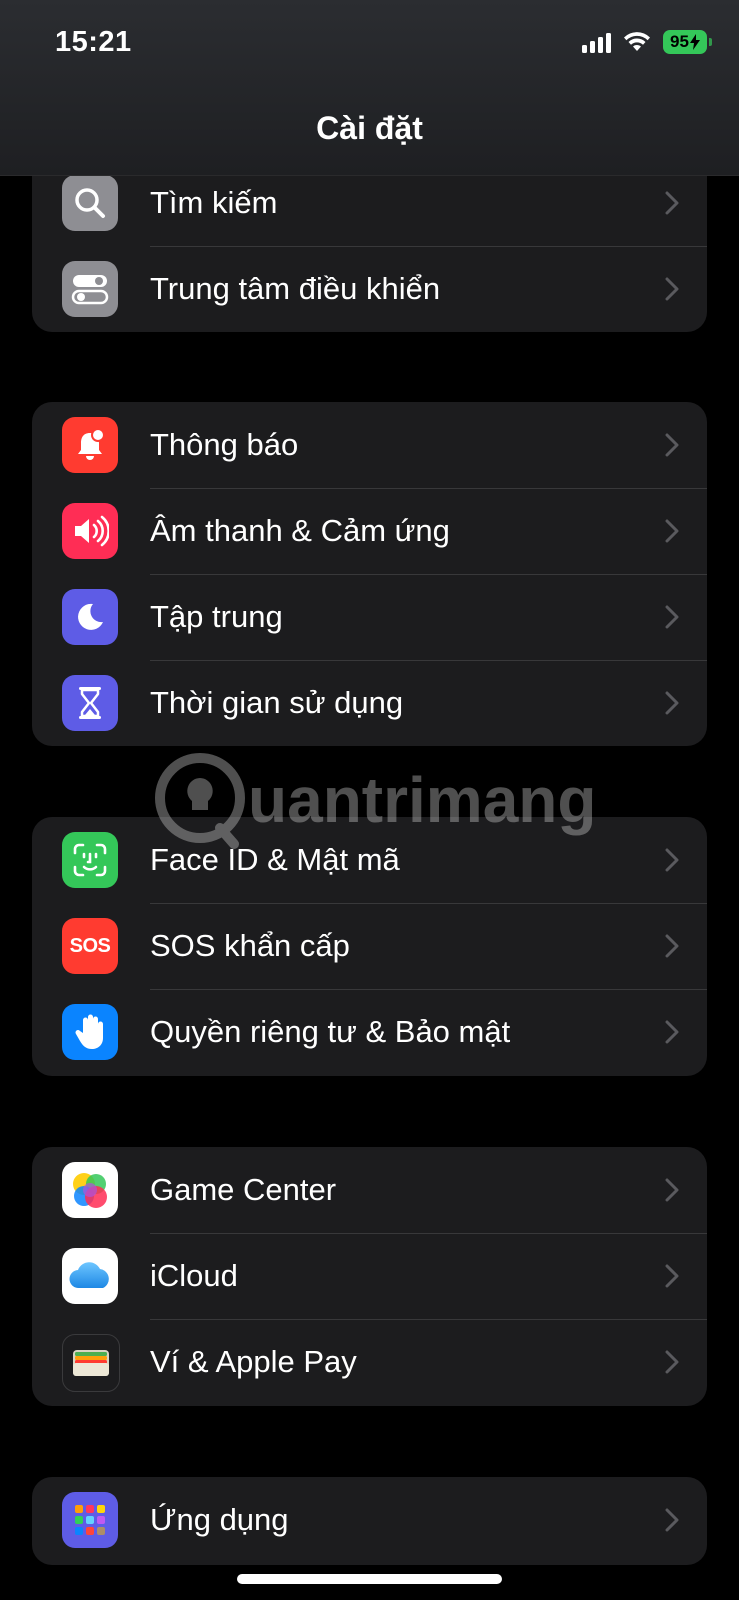 Image resolution: width=739 pixels, height=1600 pixels. Describe the element at coordinates (90, 531) in the screenshot. I see `speaker-icon` at that location.